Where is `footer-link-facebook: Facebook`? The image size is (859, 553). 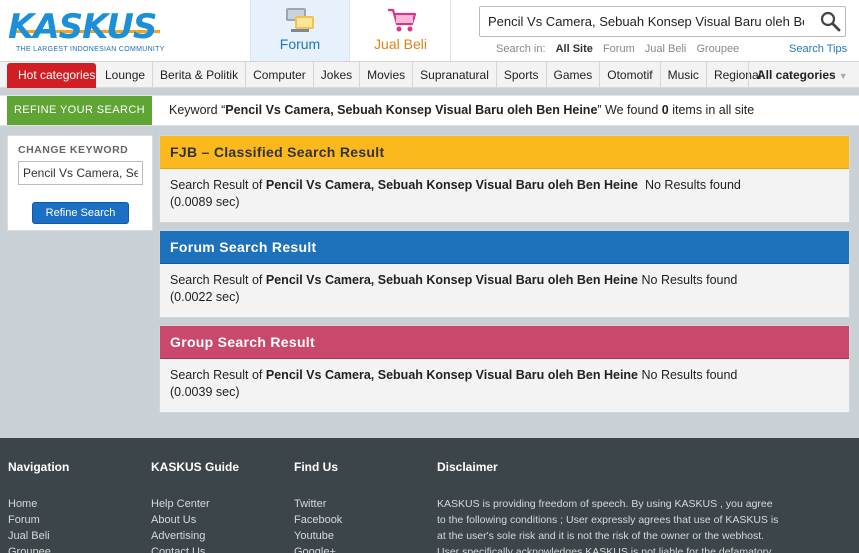 footer-link-facebook: Facebook is located at coordinates (318, 520).